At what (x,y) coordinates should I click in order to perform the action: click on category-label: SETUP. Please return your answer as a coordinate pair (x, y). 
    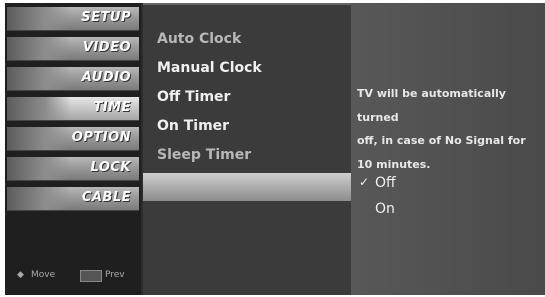
    Looking at the image, I should click on (106, 17).